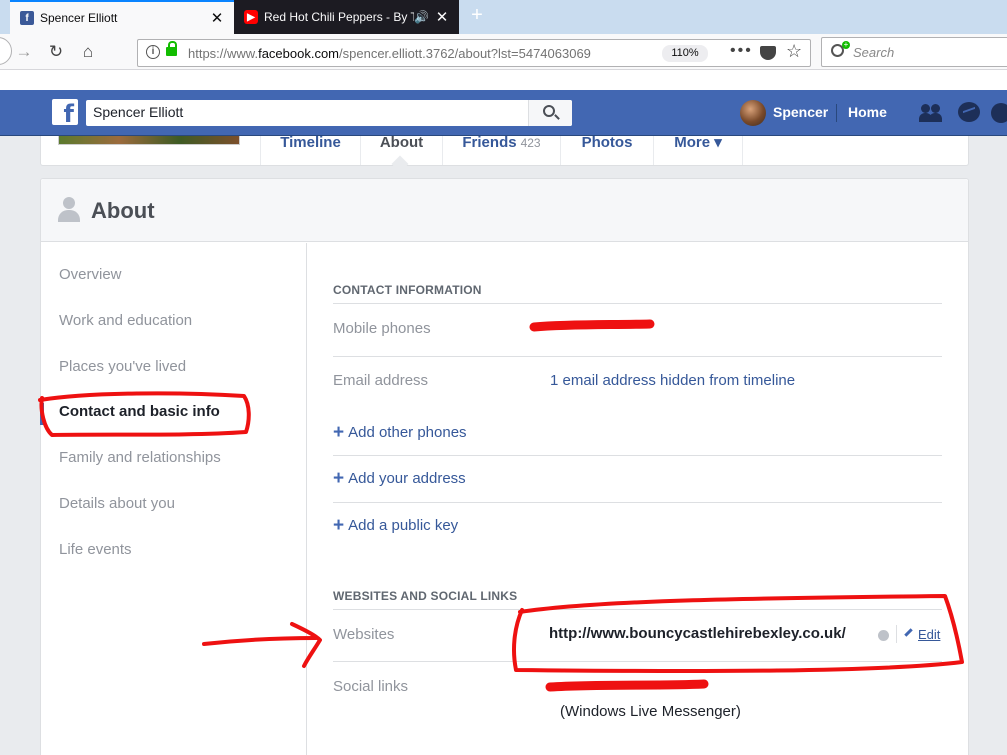  Describe the element at coordinates (122, 366) in the screenshot. I see `sidebar-item-places: Places you've lived` at that location.